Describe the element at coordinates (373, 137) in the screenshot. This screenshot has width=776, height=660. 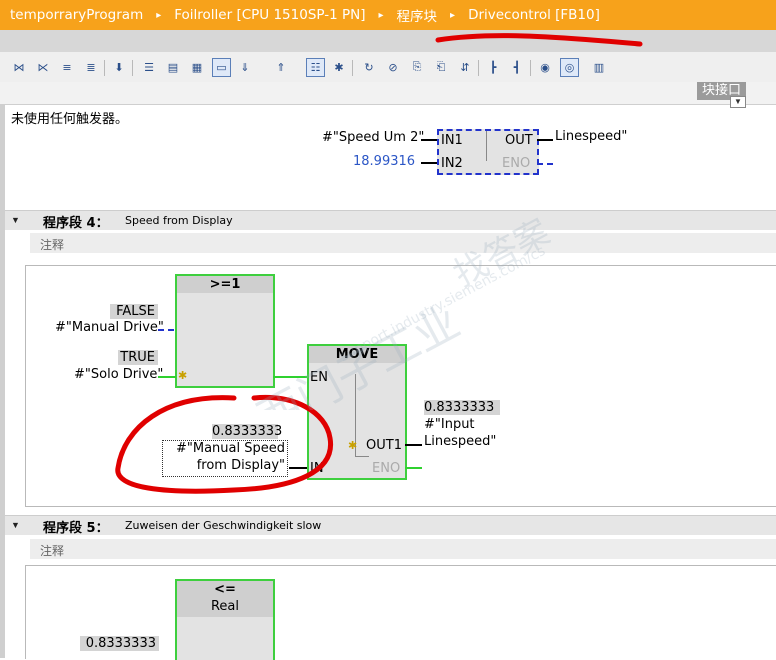
I see `in1-operand: #"Speed Um 2"` at that location.